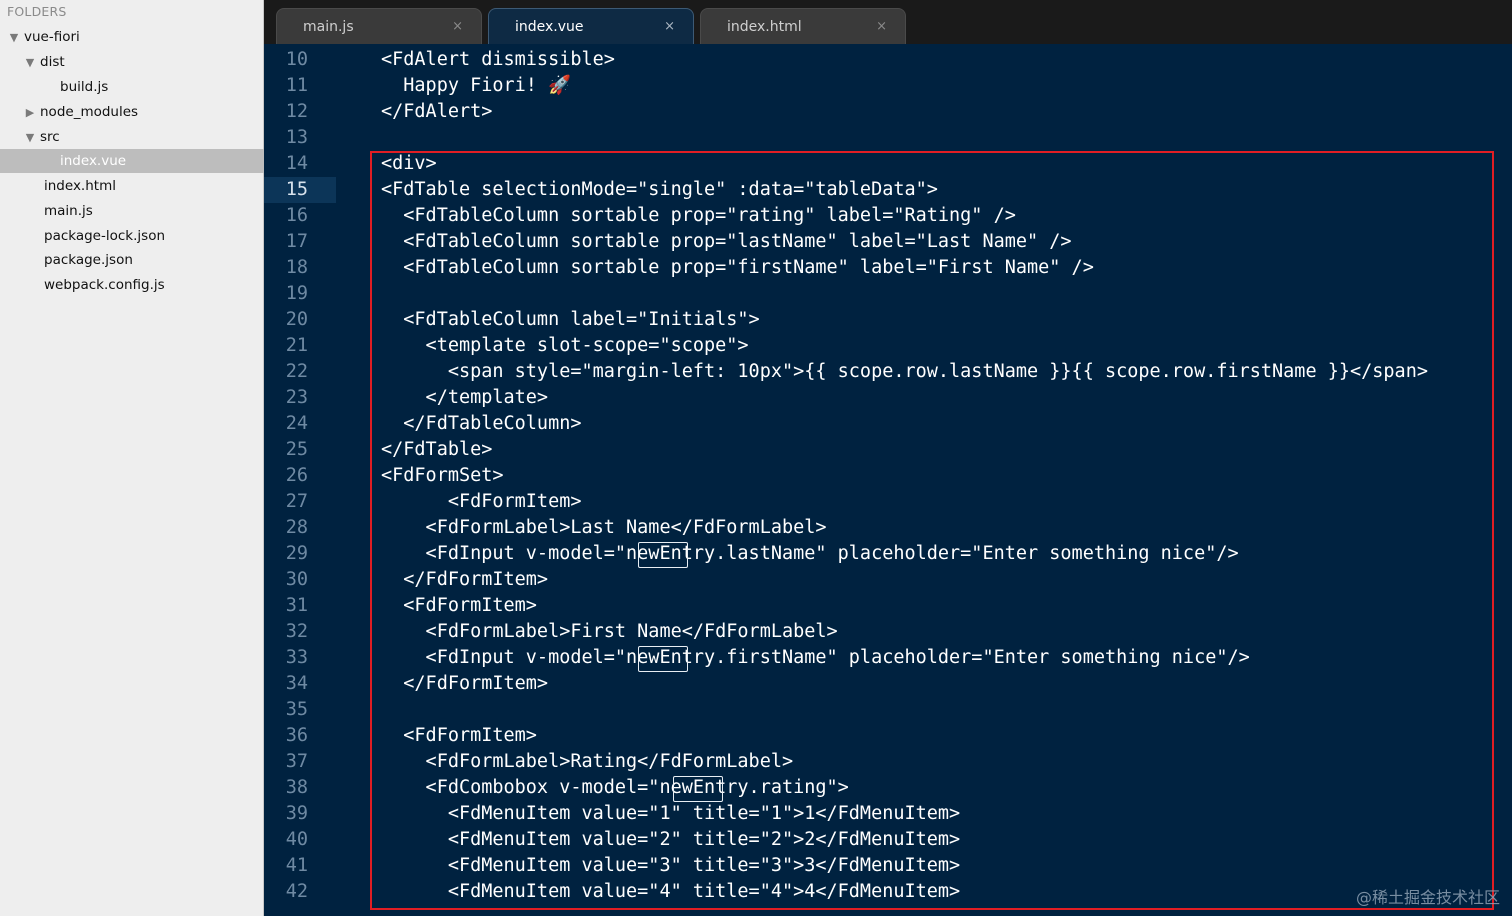  I want to click on tree-item-label: node_modules, so click(89, 112).